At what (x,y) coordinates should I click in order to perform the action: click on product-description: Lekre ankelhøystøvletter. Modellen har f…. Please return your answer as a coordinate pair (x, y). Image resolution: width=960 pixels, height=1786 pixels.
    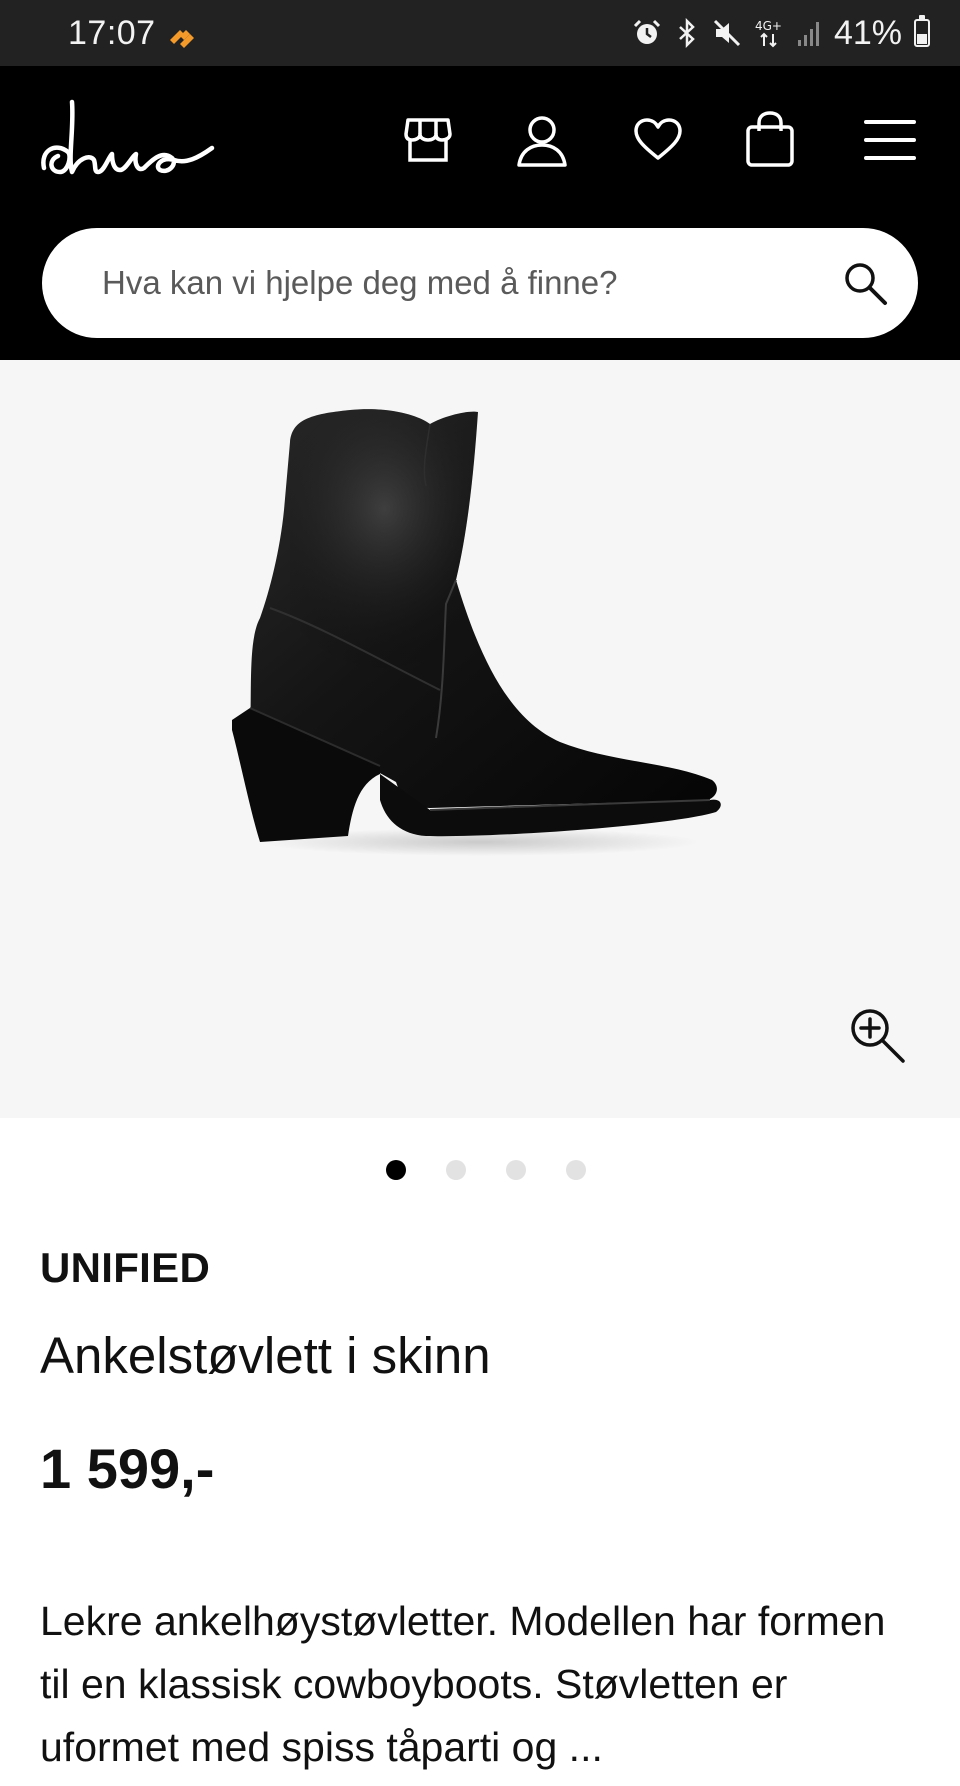
    Looking at the image, I should click on (463, 1684).